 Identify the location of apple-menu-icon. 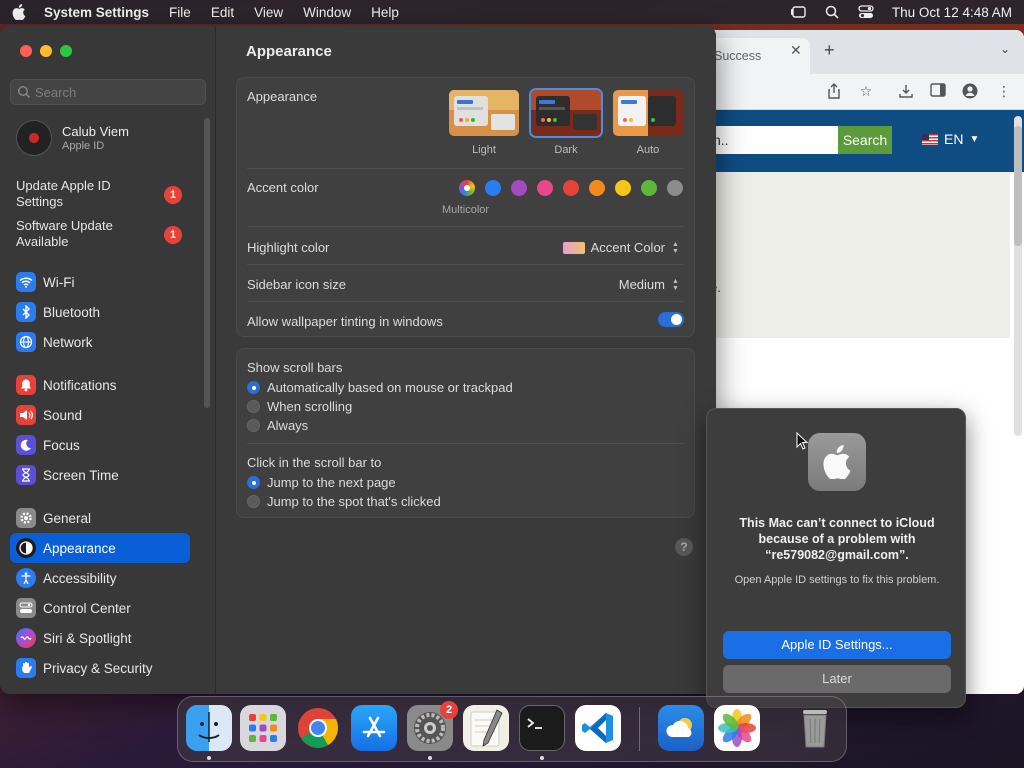
(19, 12).